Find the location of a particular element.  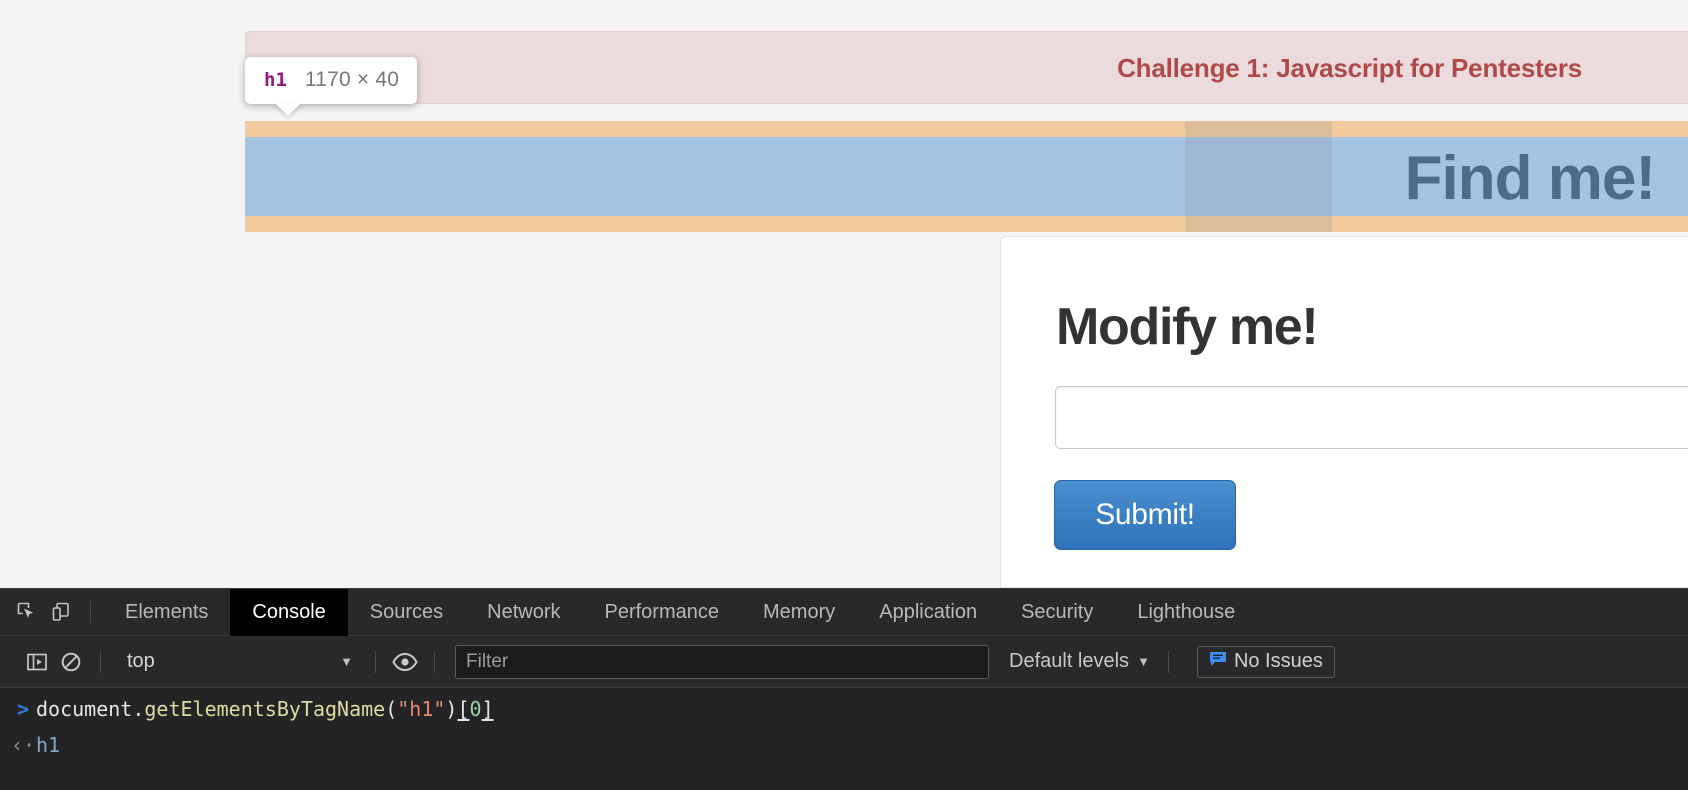

token-string: "h1" is located at coordinates (421, 709).